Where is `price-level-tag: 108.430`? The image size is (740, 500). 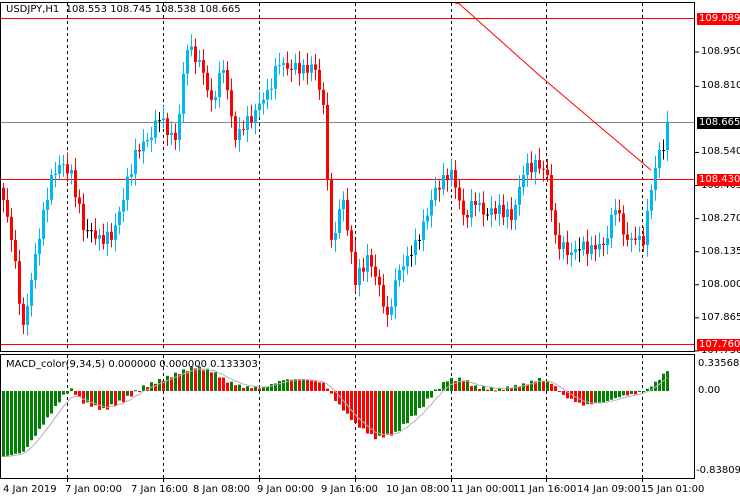
price-level-tag: 108.430 is located at coordinates (718, 179).